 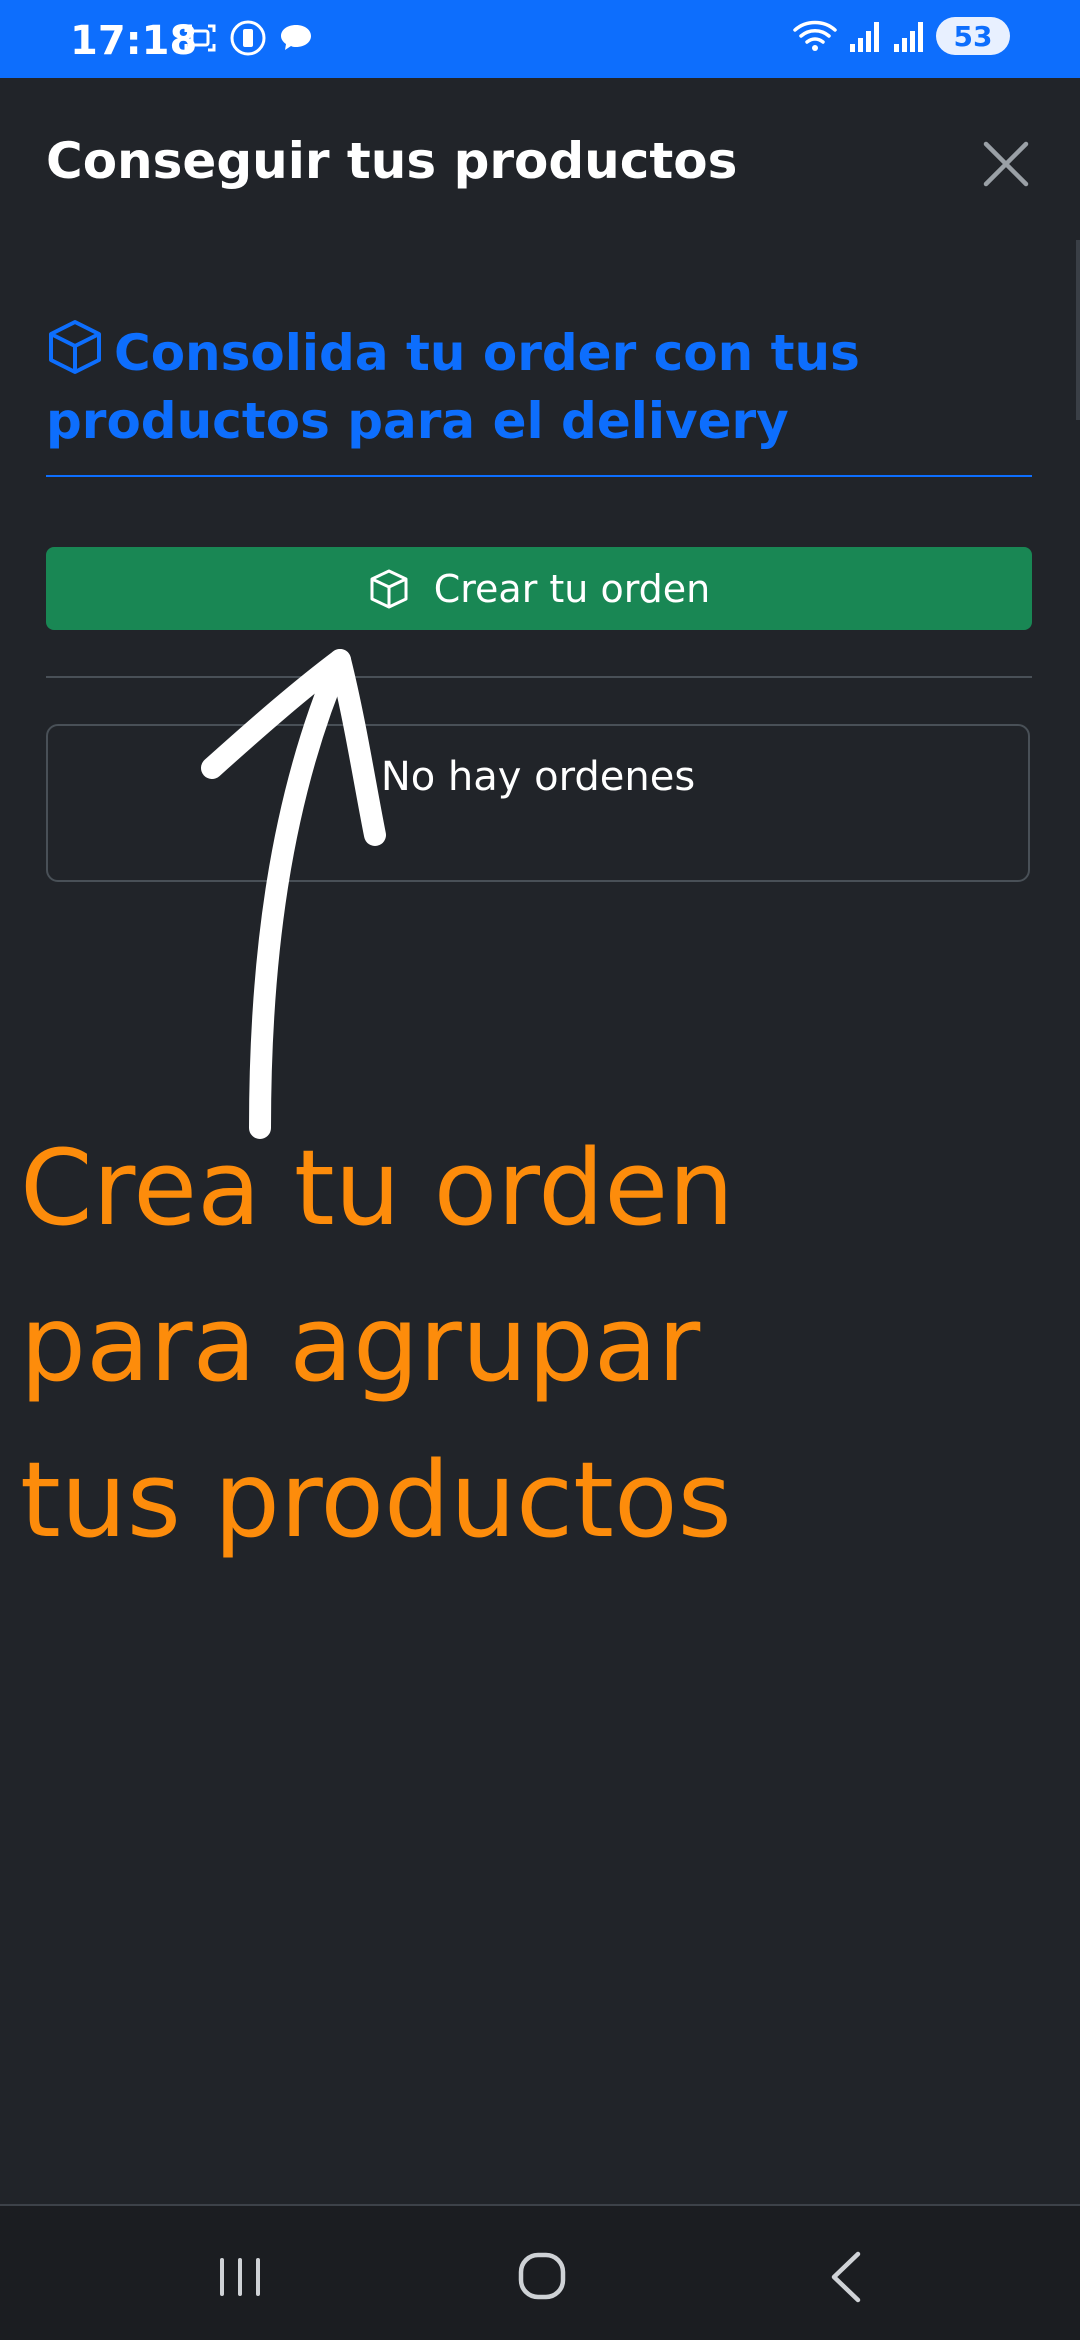 I want to click on recent-apps-icon, so click(x=240, y=2276).